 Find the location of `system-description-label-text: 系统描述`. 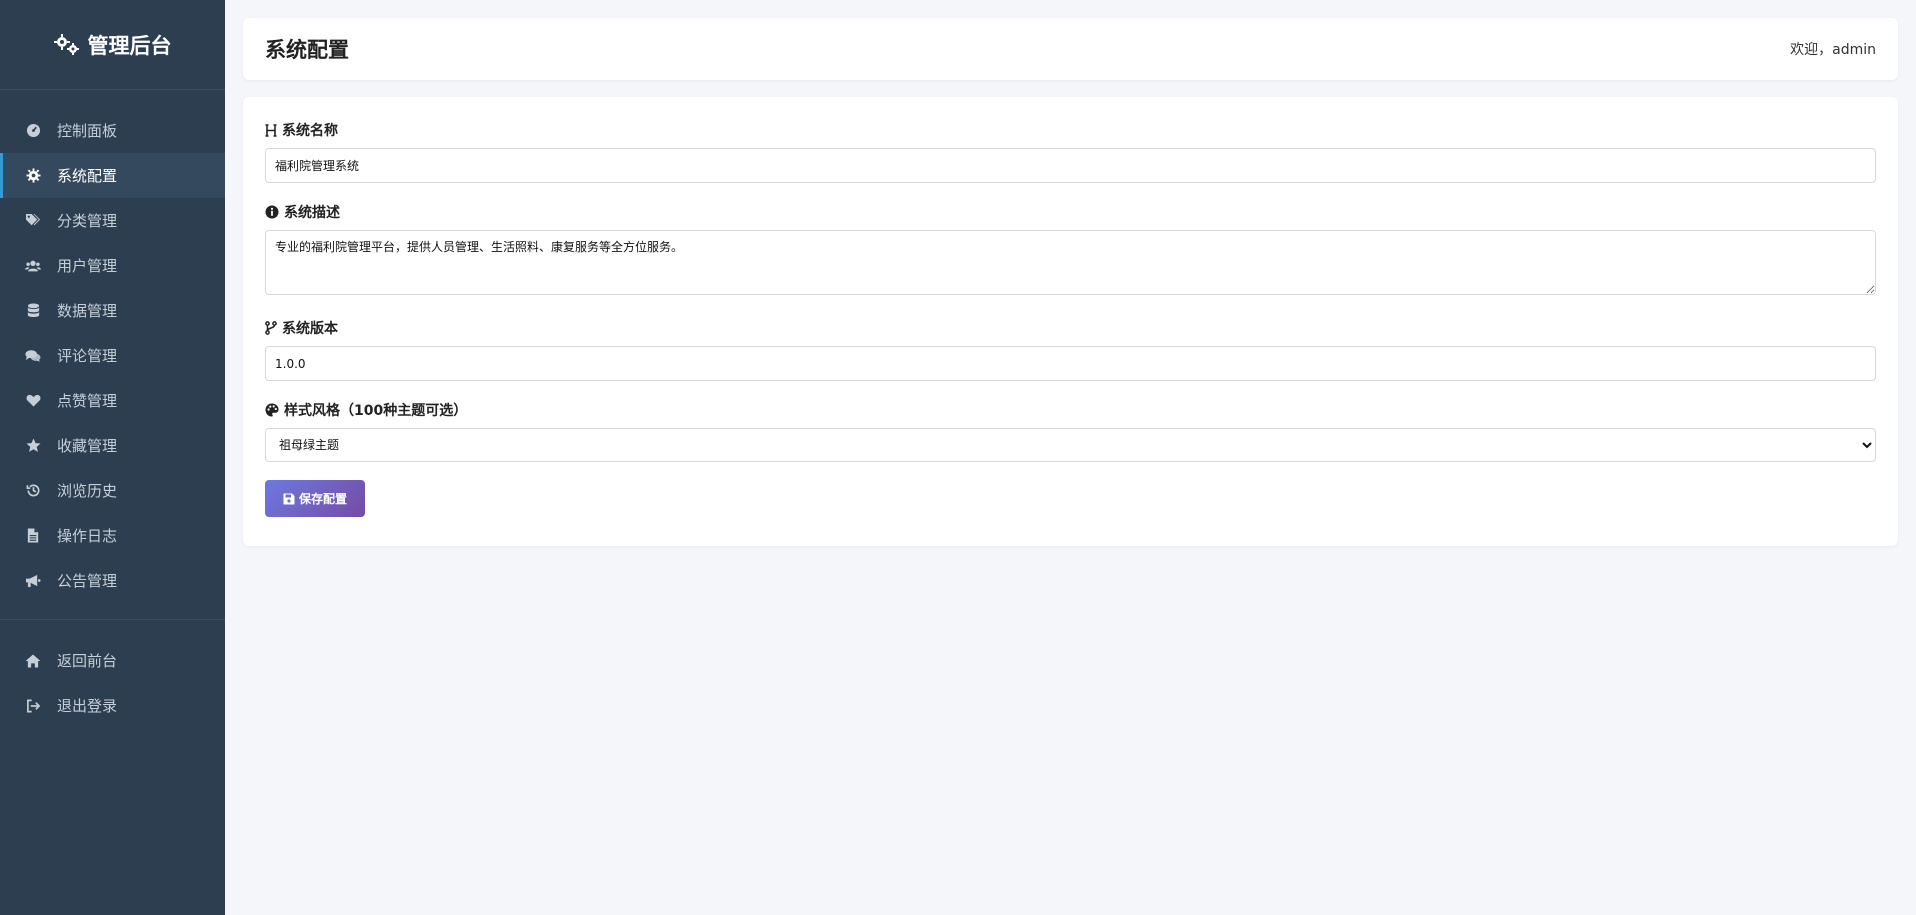

system-description-label-text: 系统描述 is located at coordinates (312, 213).